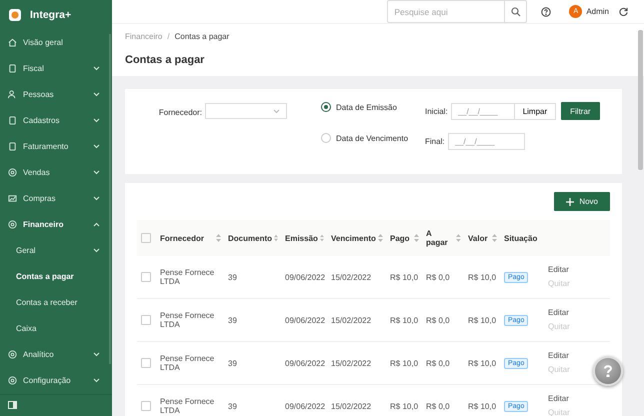 The height and width of the screenshot is (416, 644). I want to click on people-icon, so click(12, 95).